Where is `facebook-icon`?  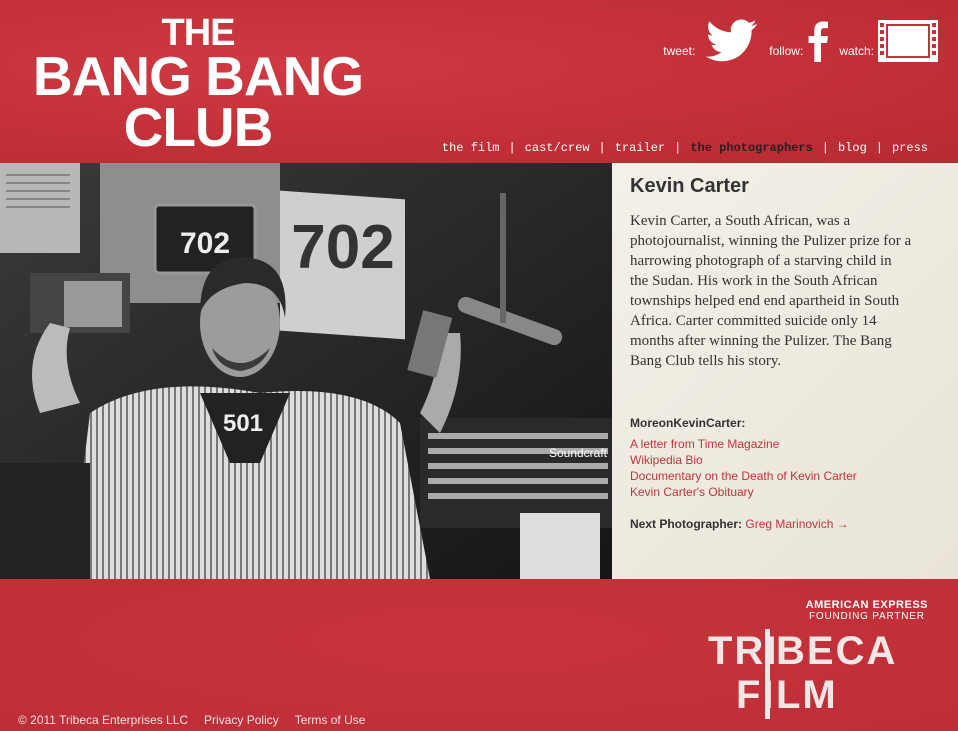 facebook-icon is located at coordinates (818, 41).